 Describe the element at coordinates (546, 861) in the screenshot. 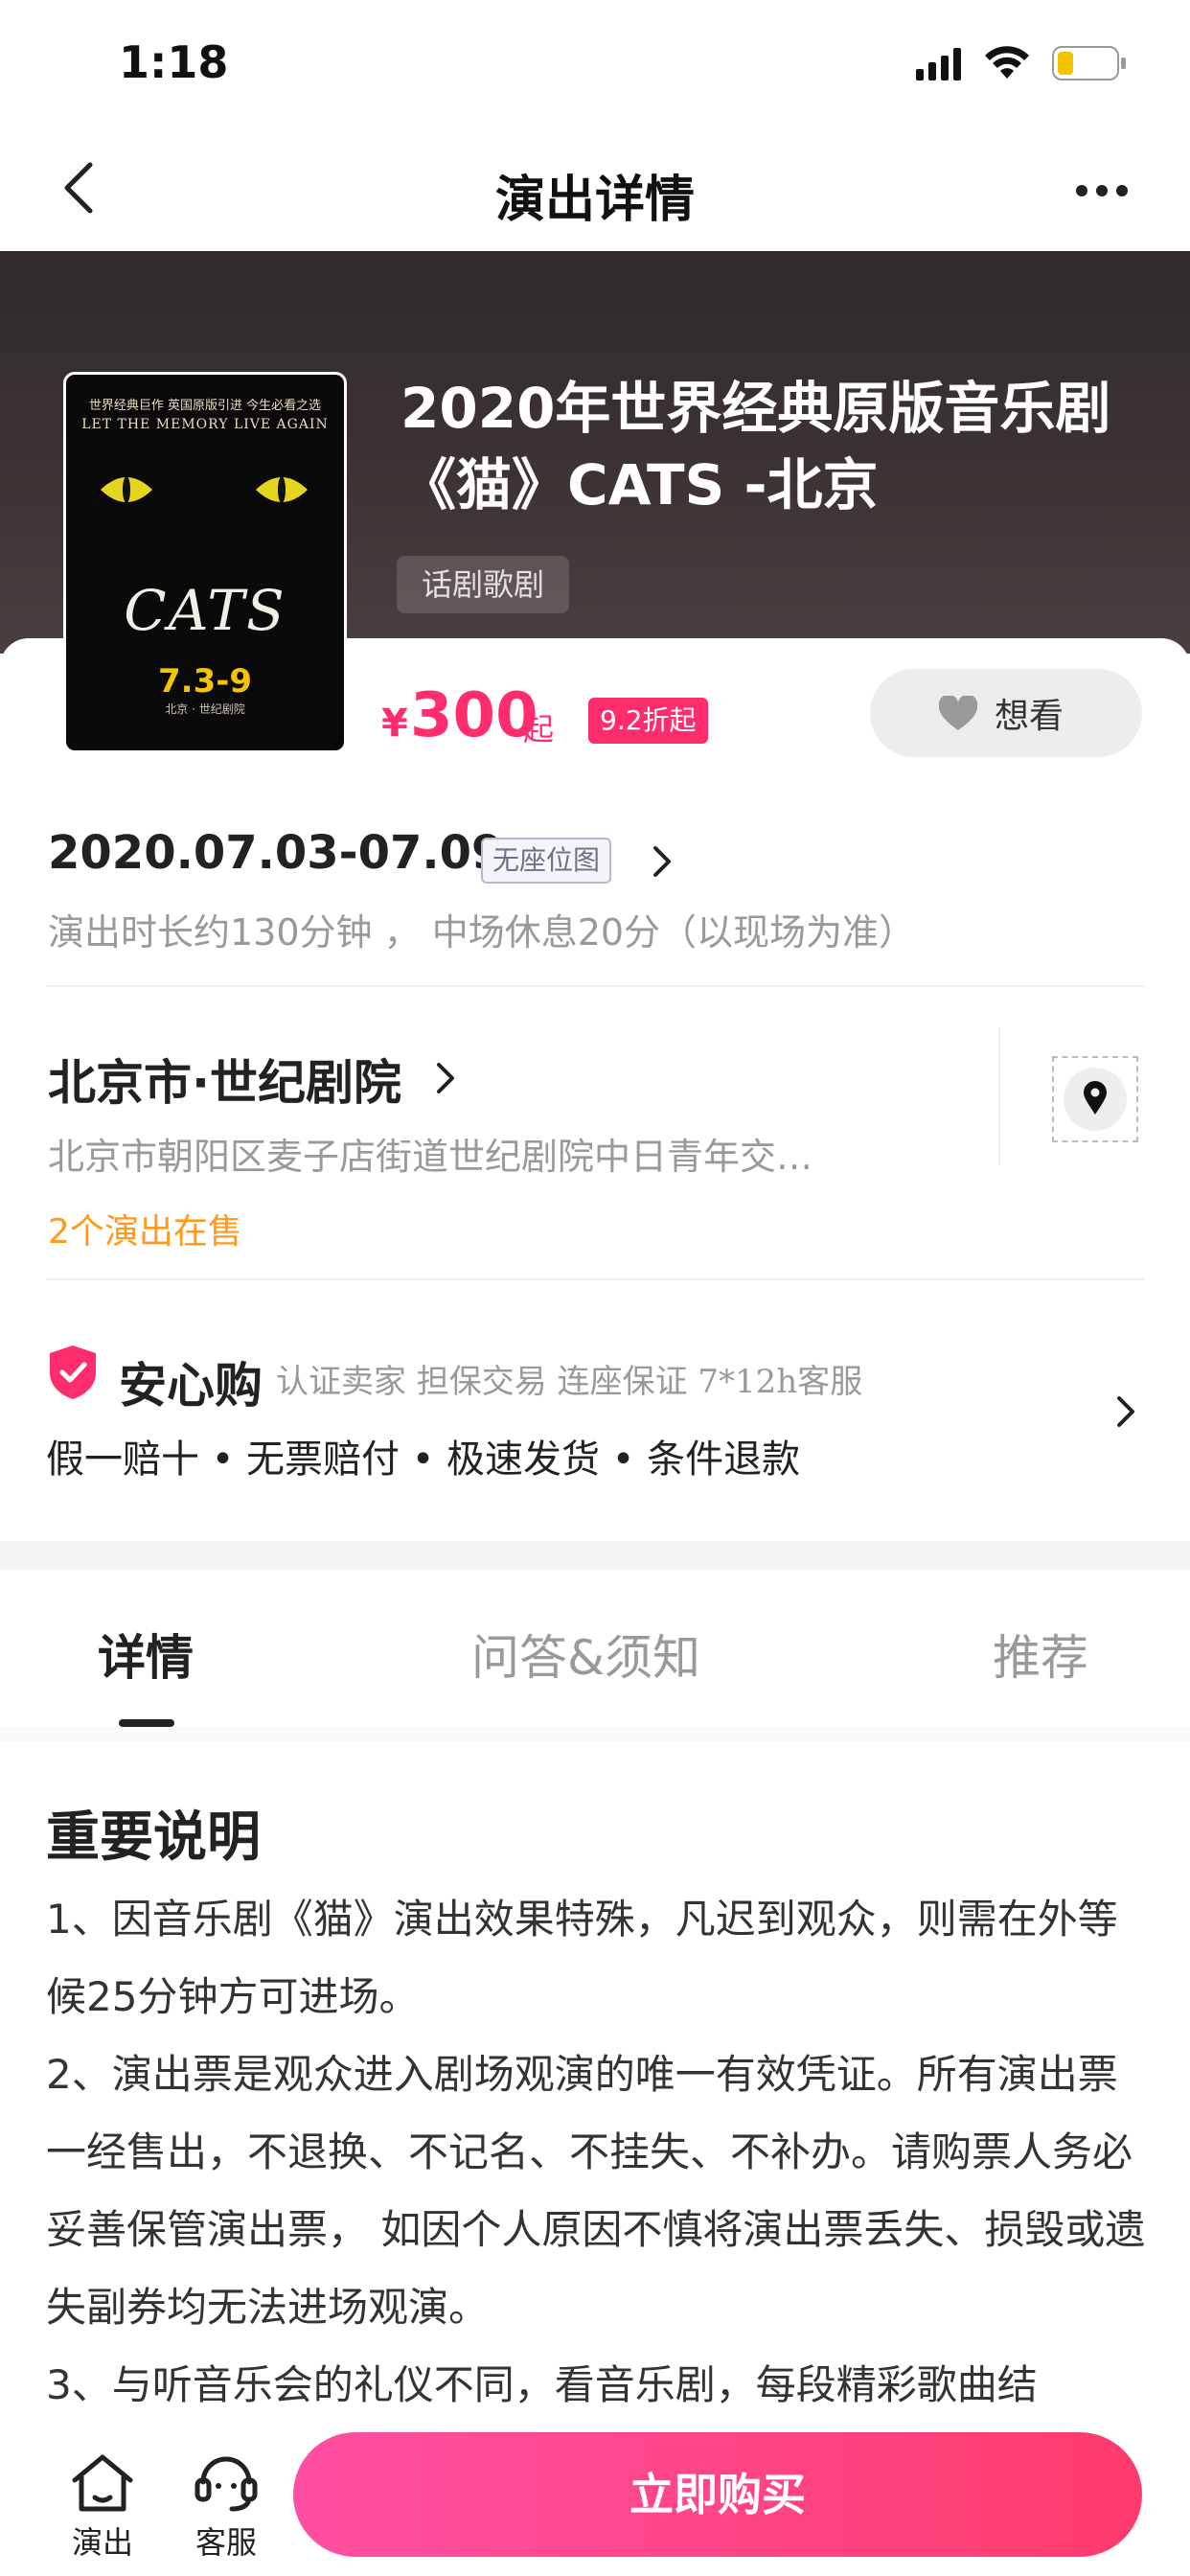

I see `seat-map-tag: 无座位图` at that location.